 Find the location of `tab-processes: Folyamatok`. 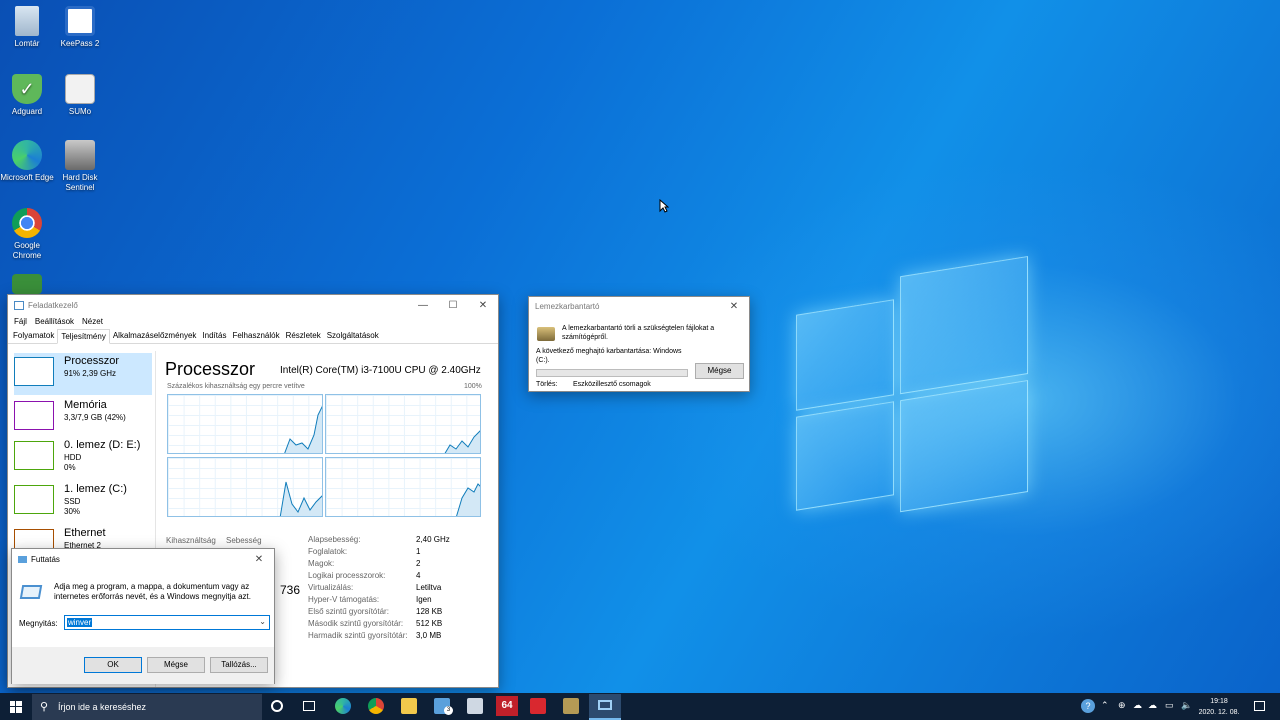

tab-processes: Folyamatok is located at coordinates (33, 336).